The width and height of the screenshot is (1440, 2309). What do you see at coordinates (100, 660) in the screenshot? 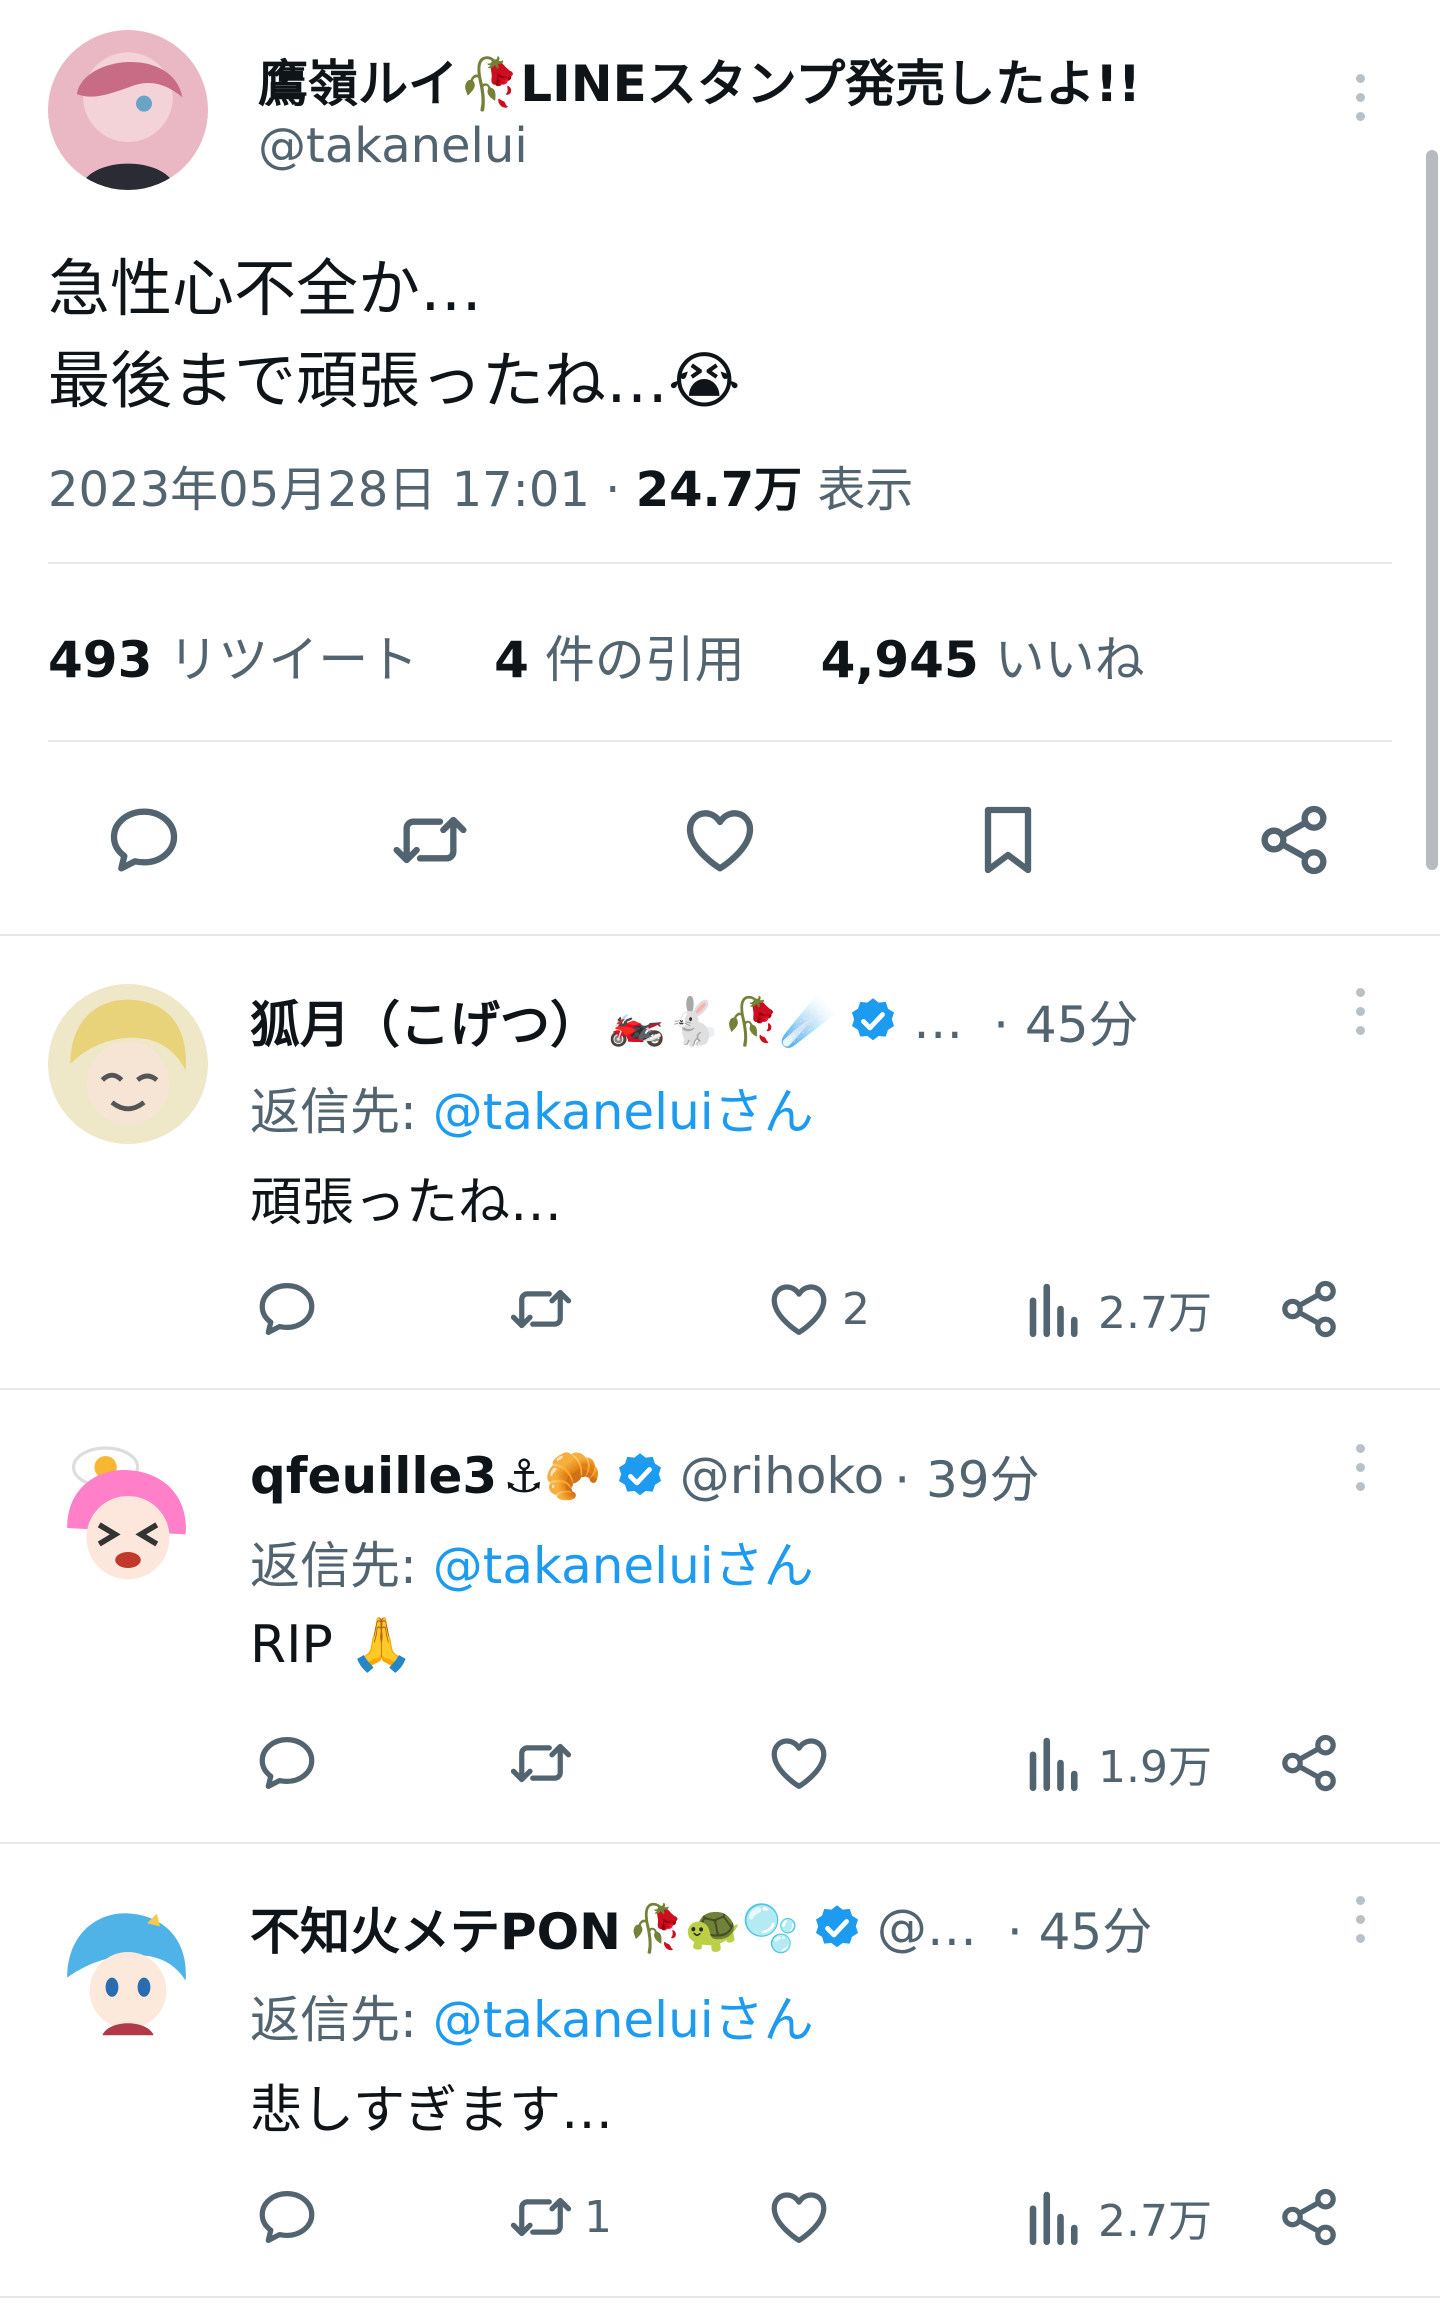
I see `retweets-count: 493` at bounding box center [100, 660].